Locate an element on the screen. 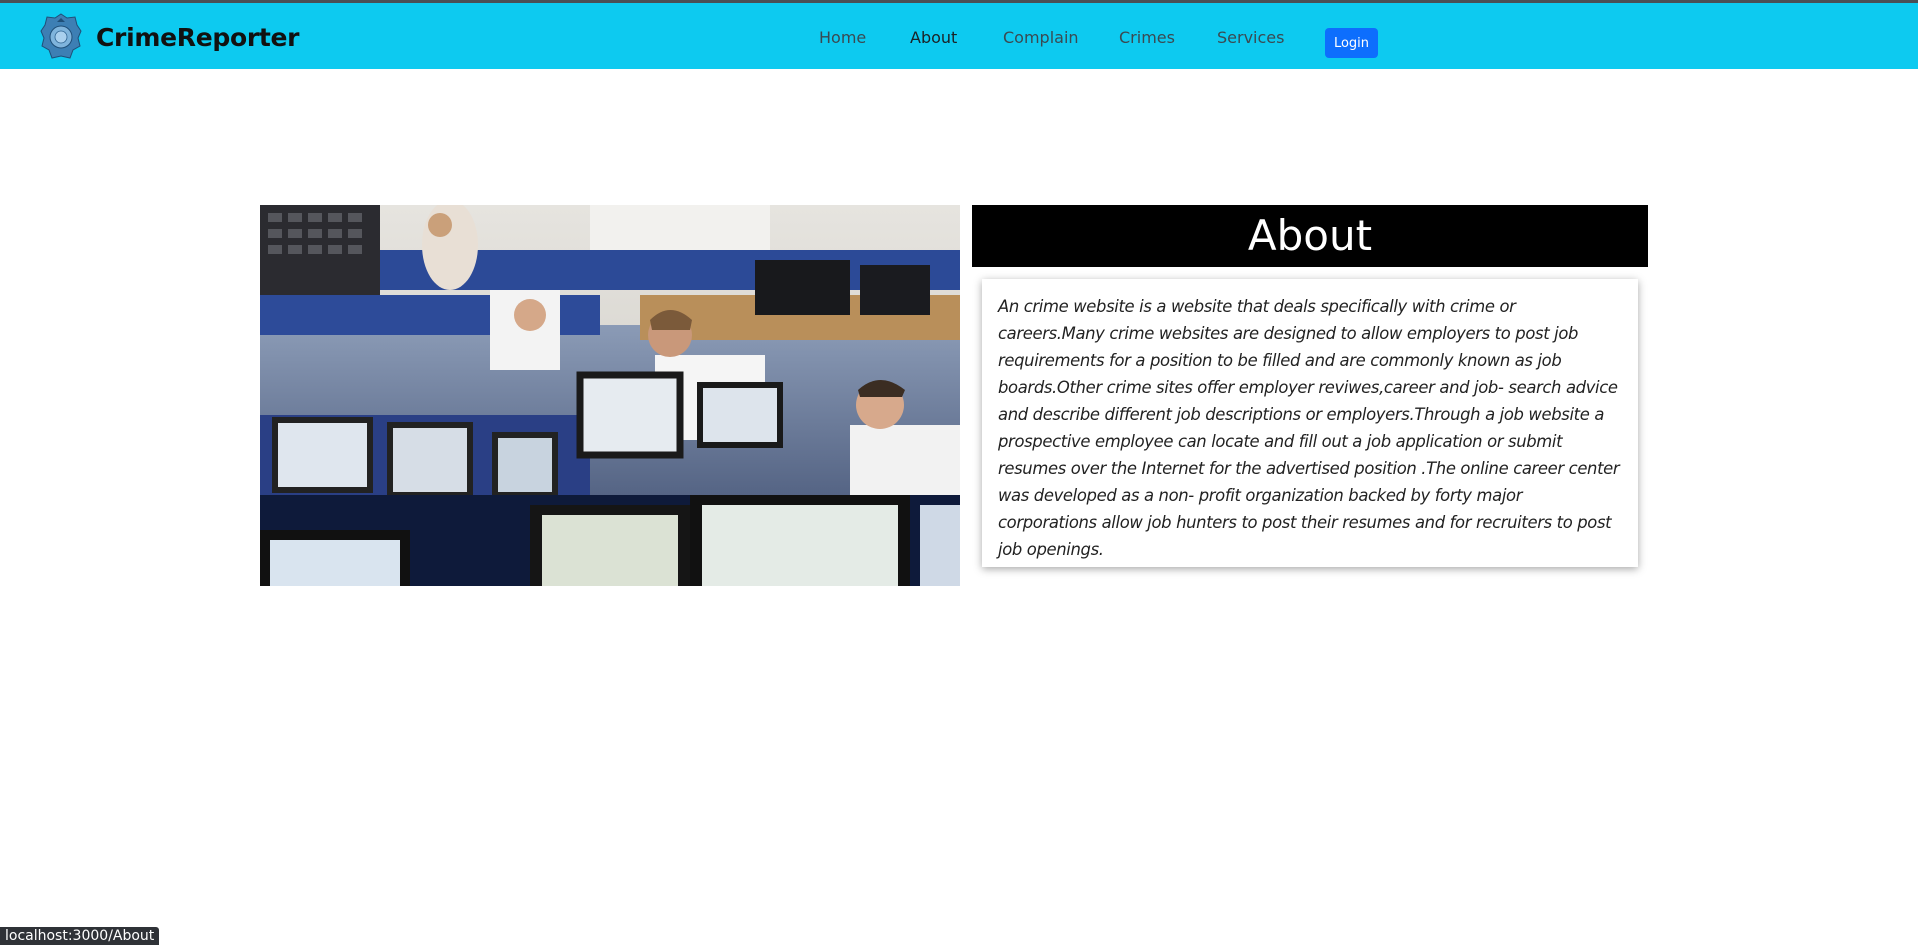 This screenshot has height=945, width=1918. login-button: Login is located at coordinates (1351, 43).